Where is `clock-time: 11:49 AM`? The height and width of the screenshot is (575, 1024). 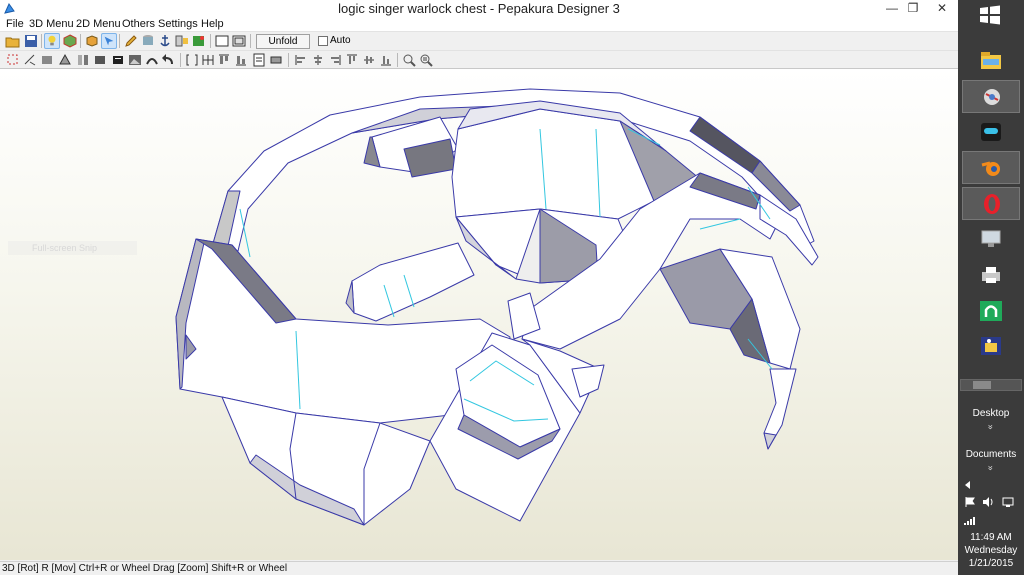
clock-time: 11:49 AM is located at coordinates (991, 537).